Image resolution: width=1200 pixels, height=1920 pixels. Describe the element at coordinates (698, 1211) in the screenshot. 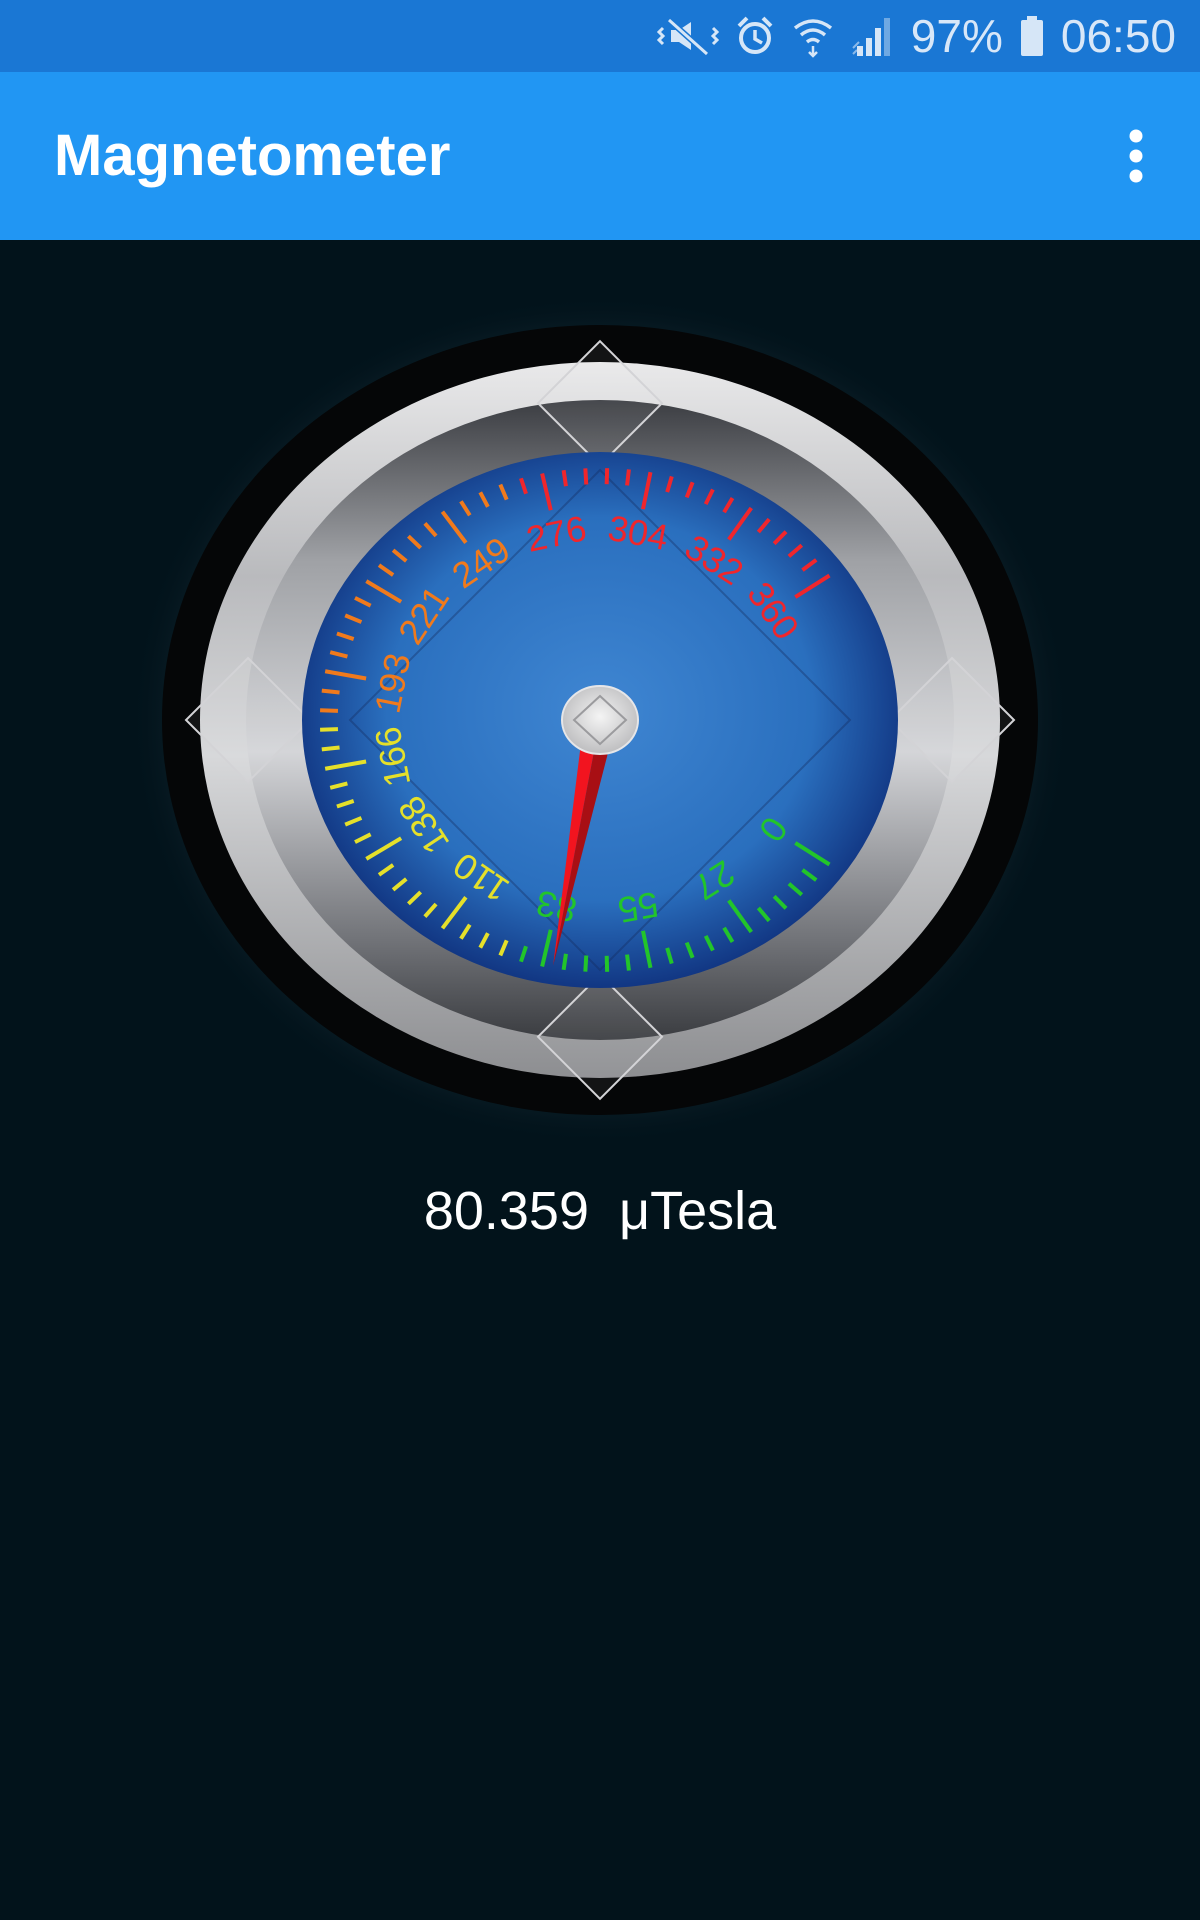

I see `reading-unit: μTesla` at that location.